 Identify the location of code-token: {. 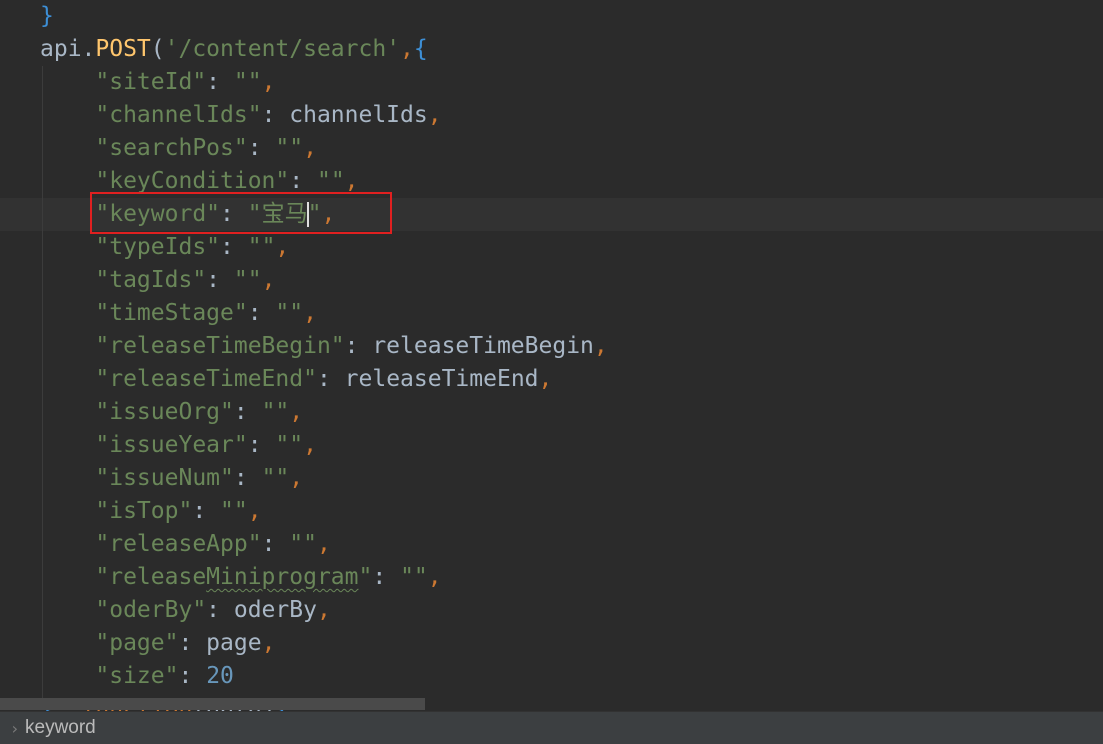
(420, 49).